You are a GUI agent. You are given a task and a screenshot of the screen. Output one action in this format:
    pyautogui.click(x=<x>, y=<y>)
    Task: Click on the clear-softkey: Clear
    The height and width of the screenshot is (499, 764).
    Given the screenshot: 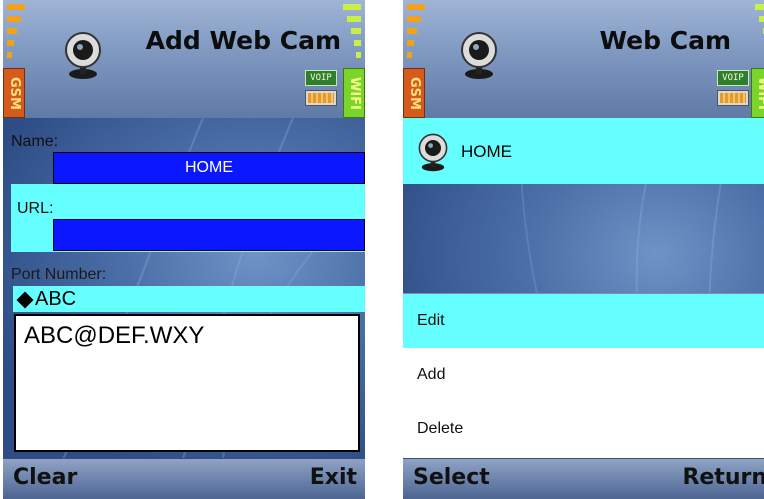 What is the action you would take?
    pyautogui.click(x=45, y=477)
    